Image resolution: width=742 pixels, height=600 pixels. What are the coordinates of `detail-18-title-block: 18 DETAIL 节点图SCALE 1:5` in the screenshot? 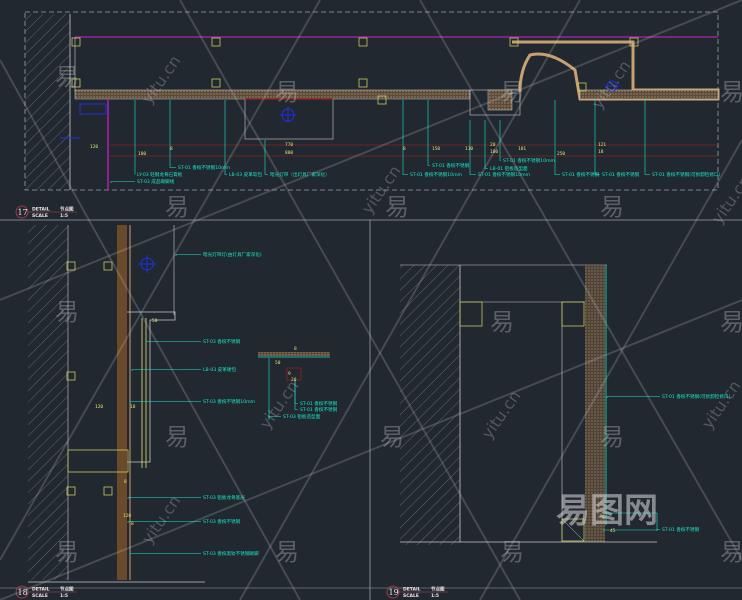 It's located at (46, 592).